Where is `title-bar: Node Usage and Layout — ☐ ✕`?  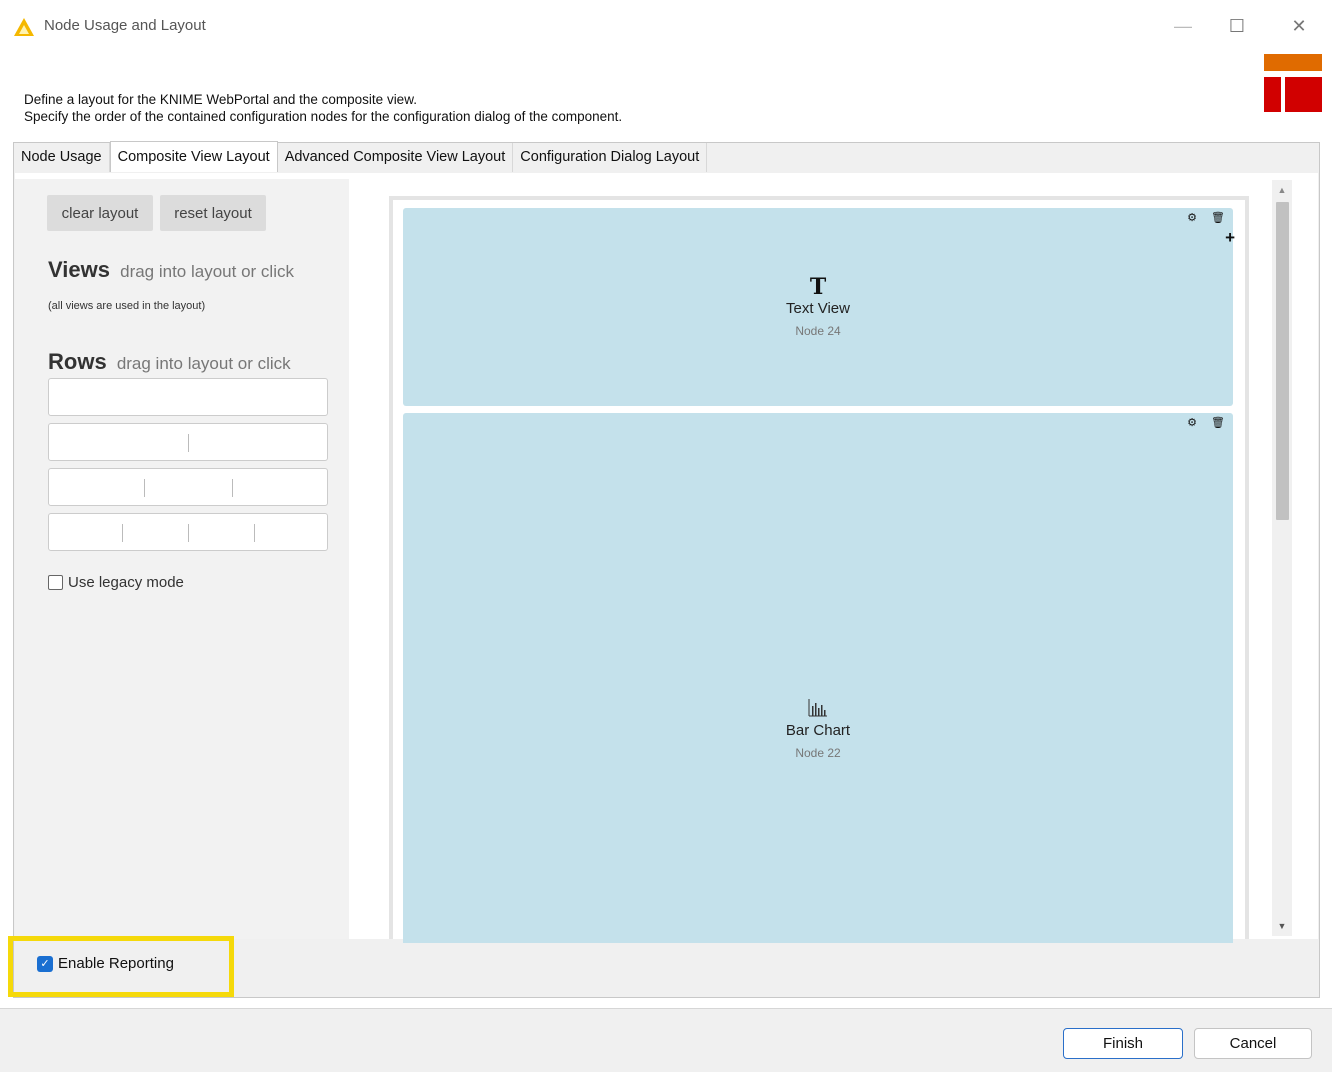
title-bar: Node Usage and Layout — ☐ ✕ is located at coordinates (666, 26).